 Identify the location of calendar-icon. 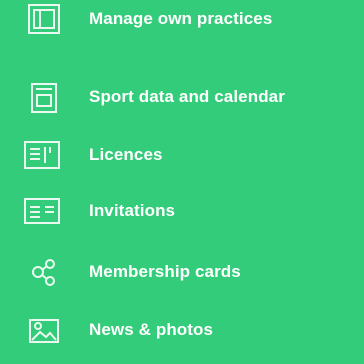
(44, 97).